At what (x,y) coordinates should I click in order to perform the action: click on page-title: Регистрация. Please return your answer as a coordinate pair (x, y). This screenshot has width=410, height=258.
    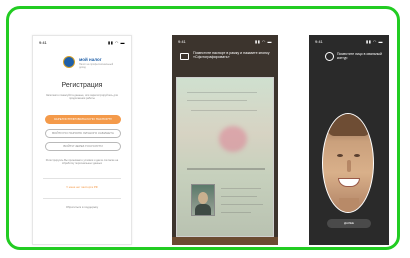
    Looking at the image, I should click on (82, 85).